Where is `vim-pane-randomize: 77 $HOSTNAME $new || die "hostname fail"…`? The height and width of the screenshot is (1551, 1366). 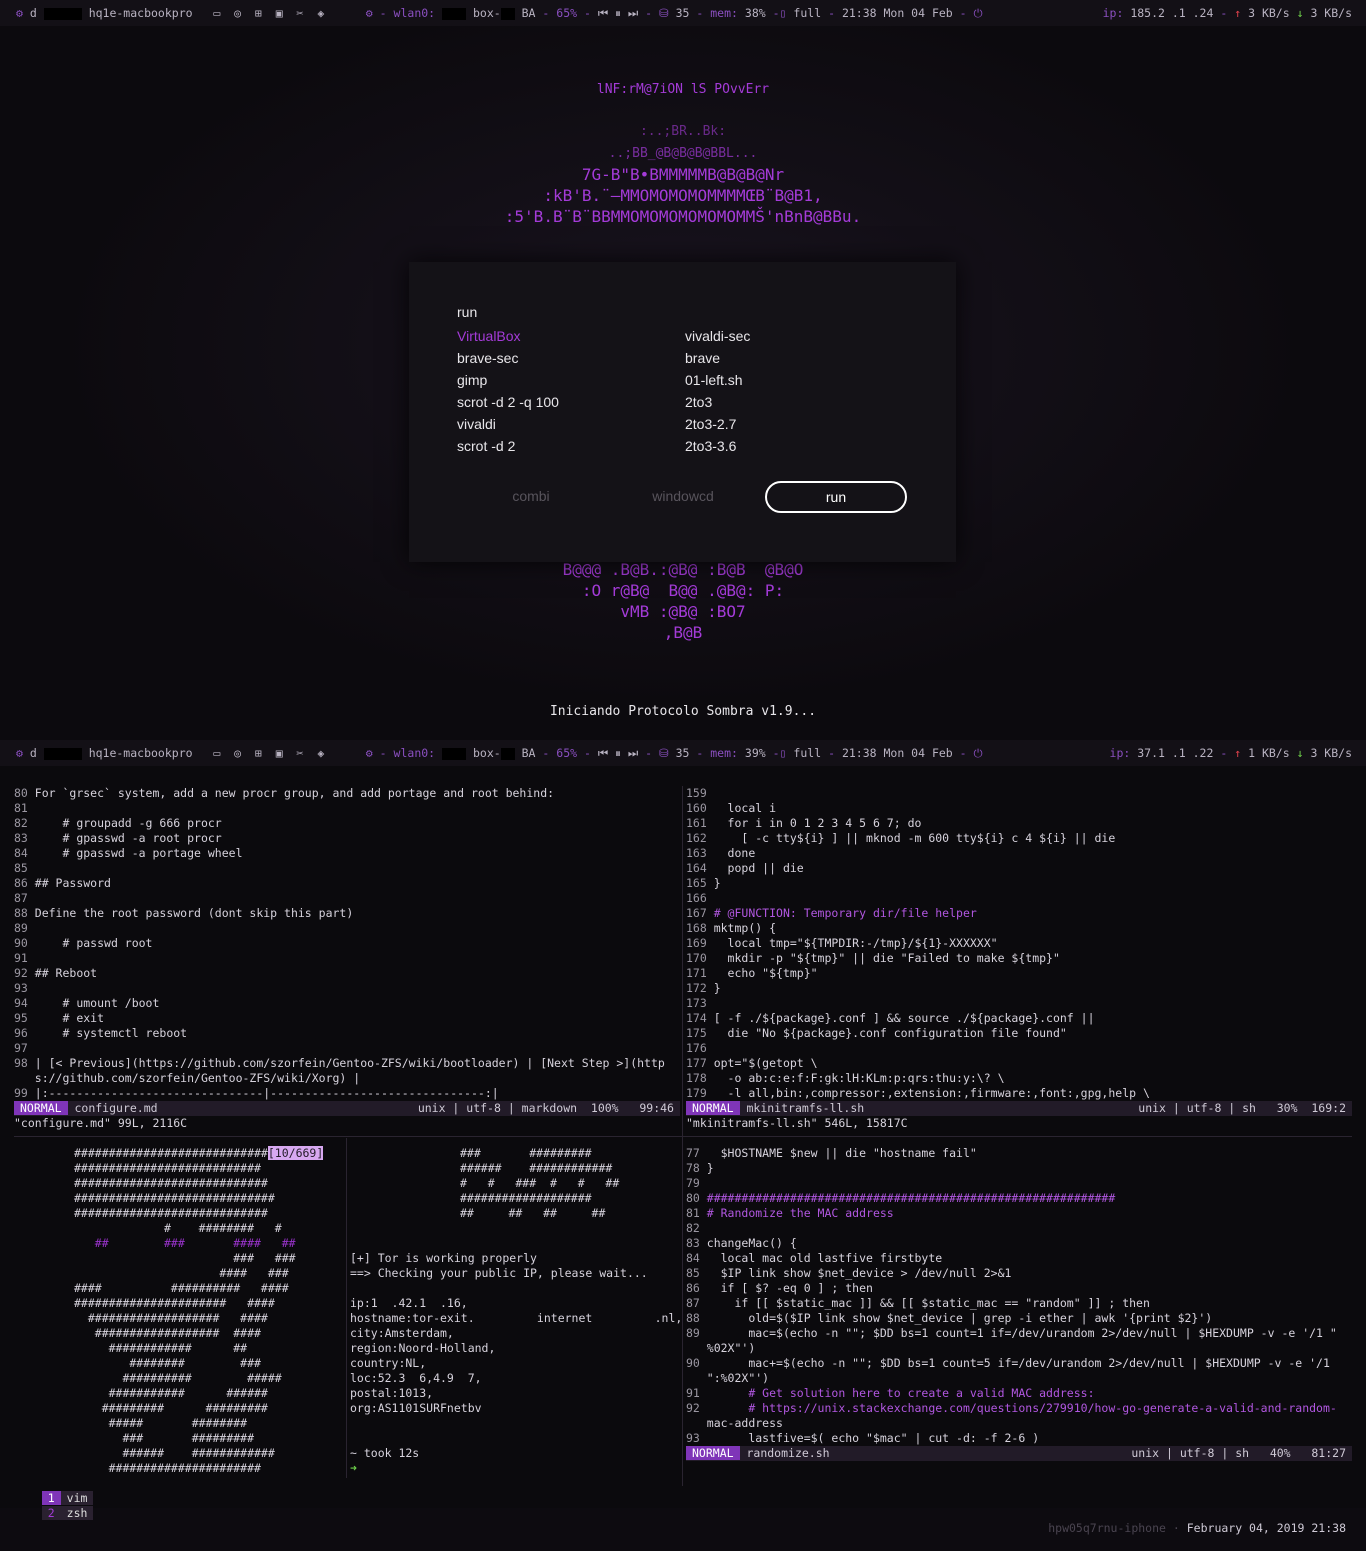
vim-pane-randomize: 77 $HOSTNAME $new || die "hostname fail"… is located at coordinates (1019, 1296).